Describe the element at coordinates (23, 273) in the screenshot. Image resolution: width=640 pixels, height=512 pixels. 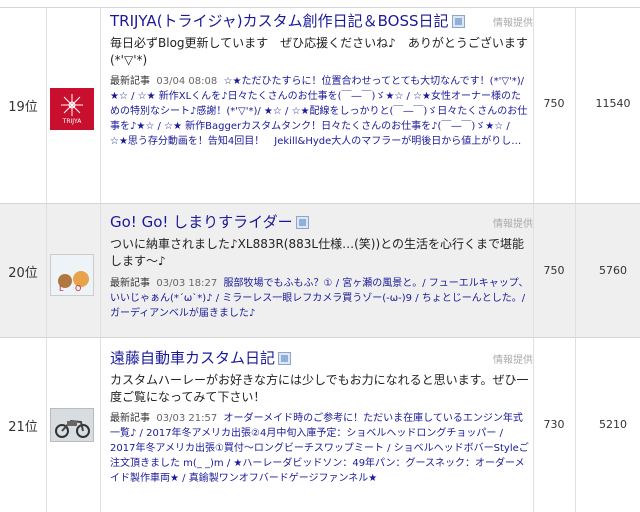
I see `rank-label: 20位` at that location.